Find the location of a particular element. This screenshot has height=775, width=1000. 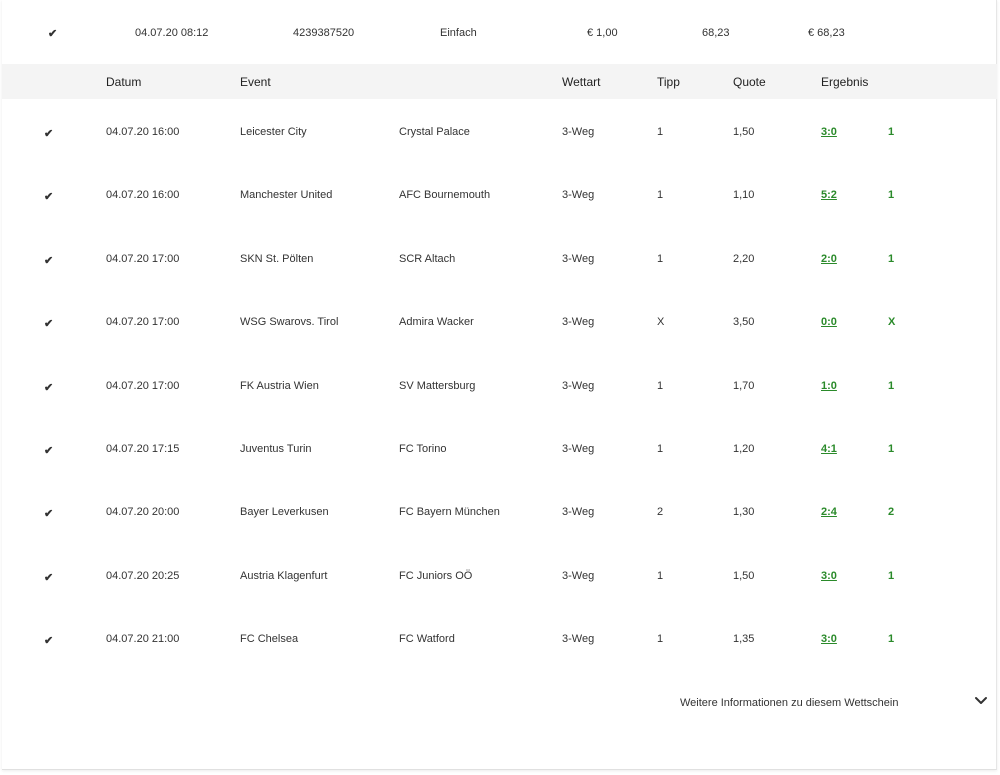

header-event: Event is located at coordinates (255, 82).